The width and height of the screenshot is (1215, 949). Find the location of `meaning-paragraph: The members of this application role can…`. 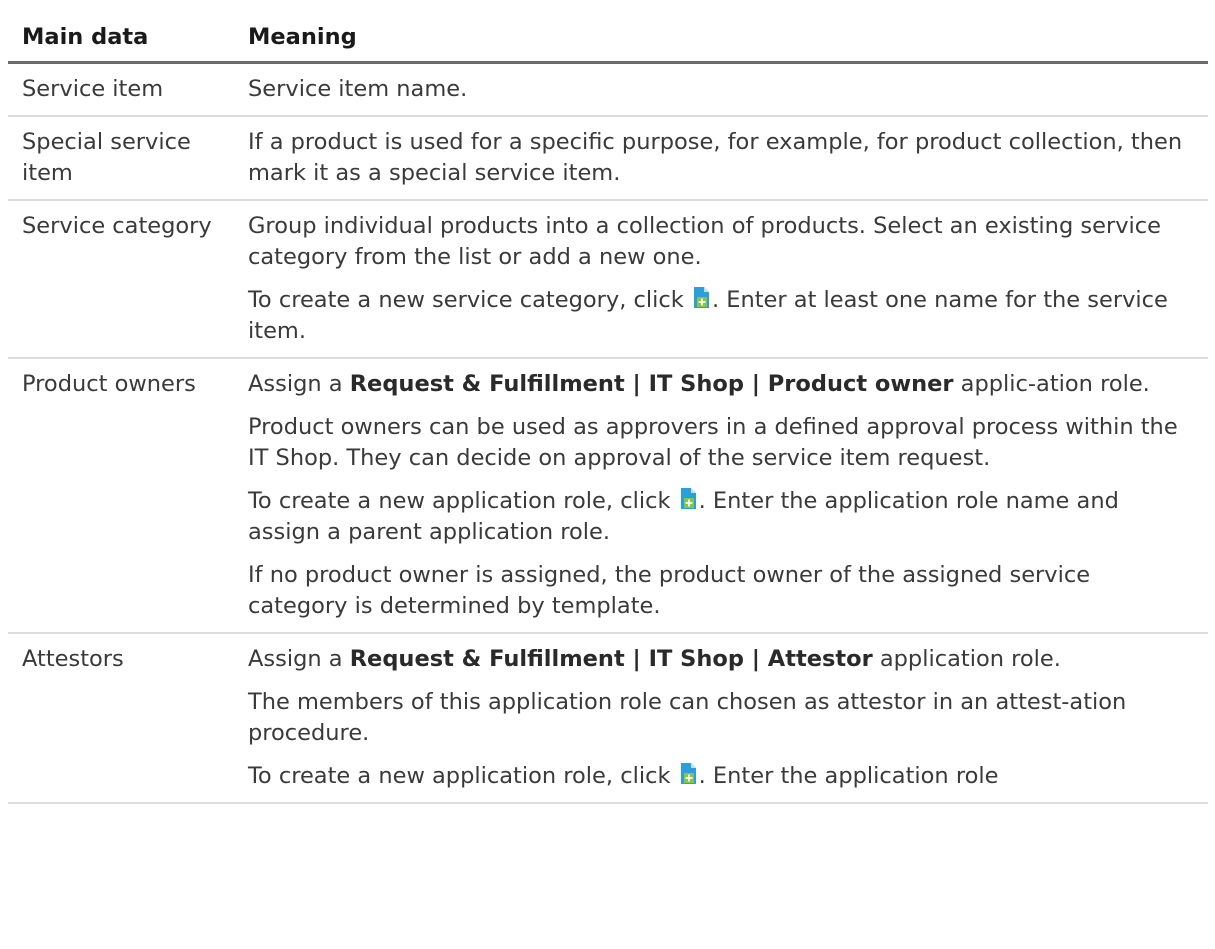

meaning-paragraph: The members of this application role can… is located at coordinates (721, 718).